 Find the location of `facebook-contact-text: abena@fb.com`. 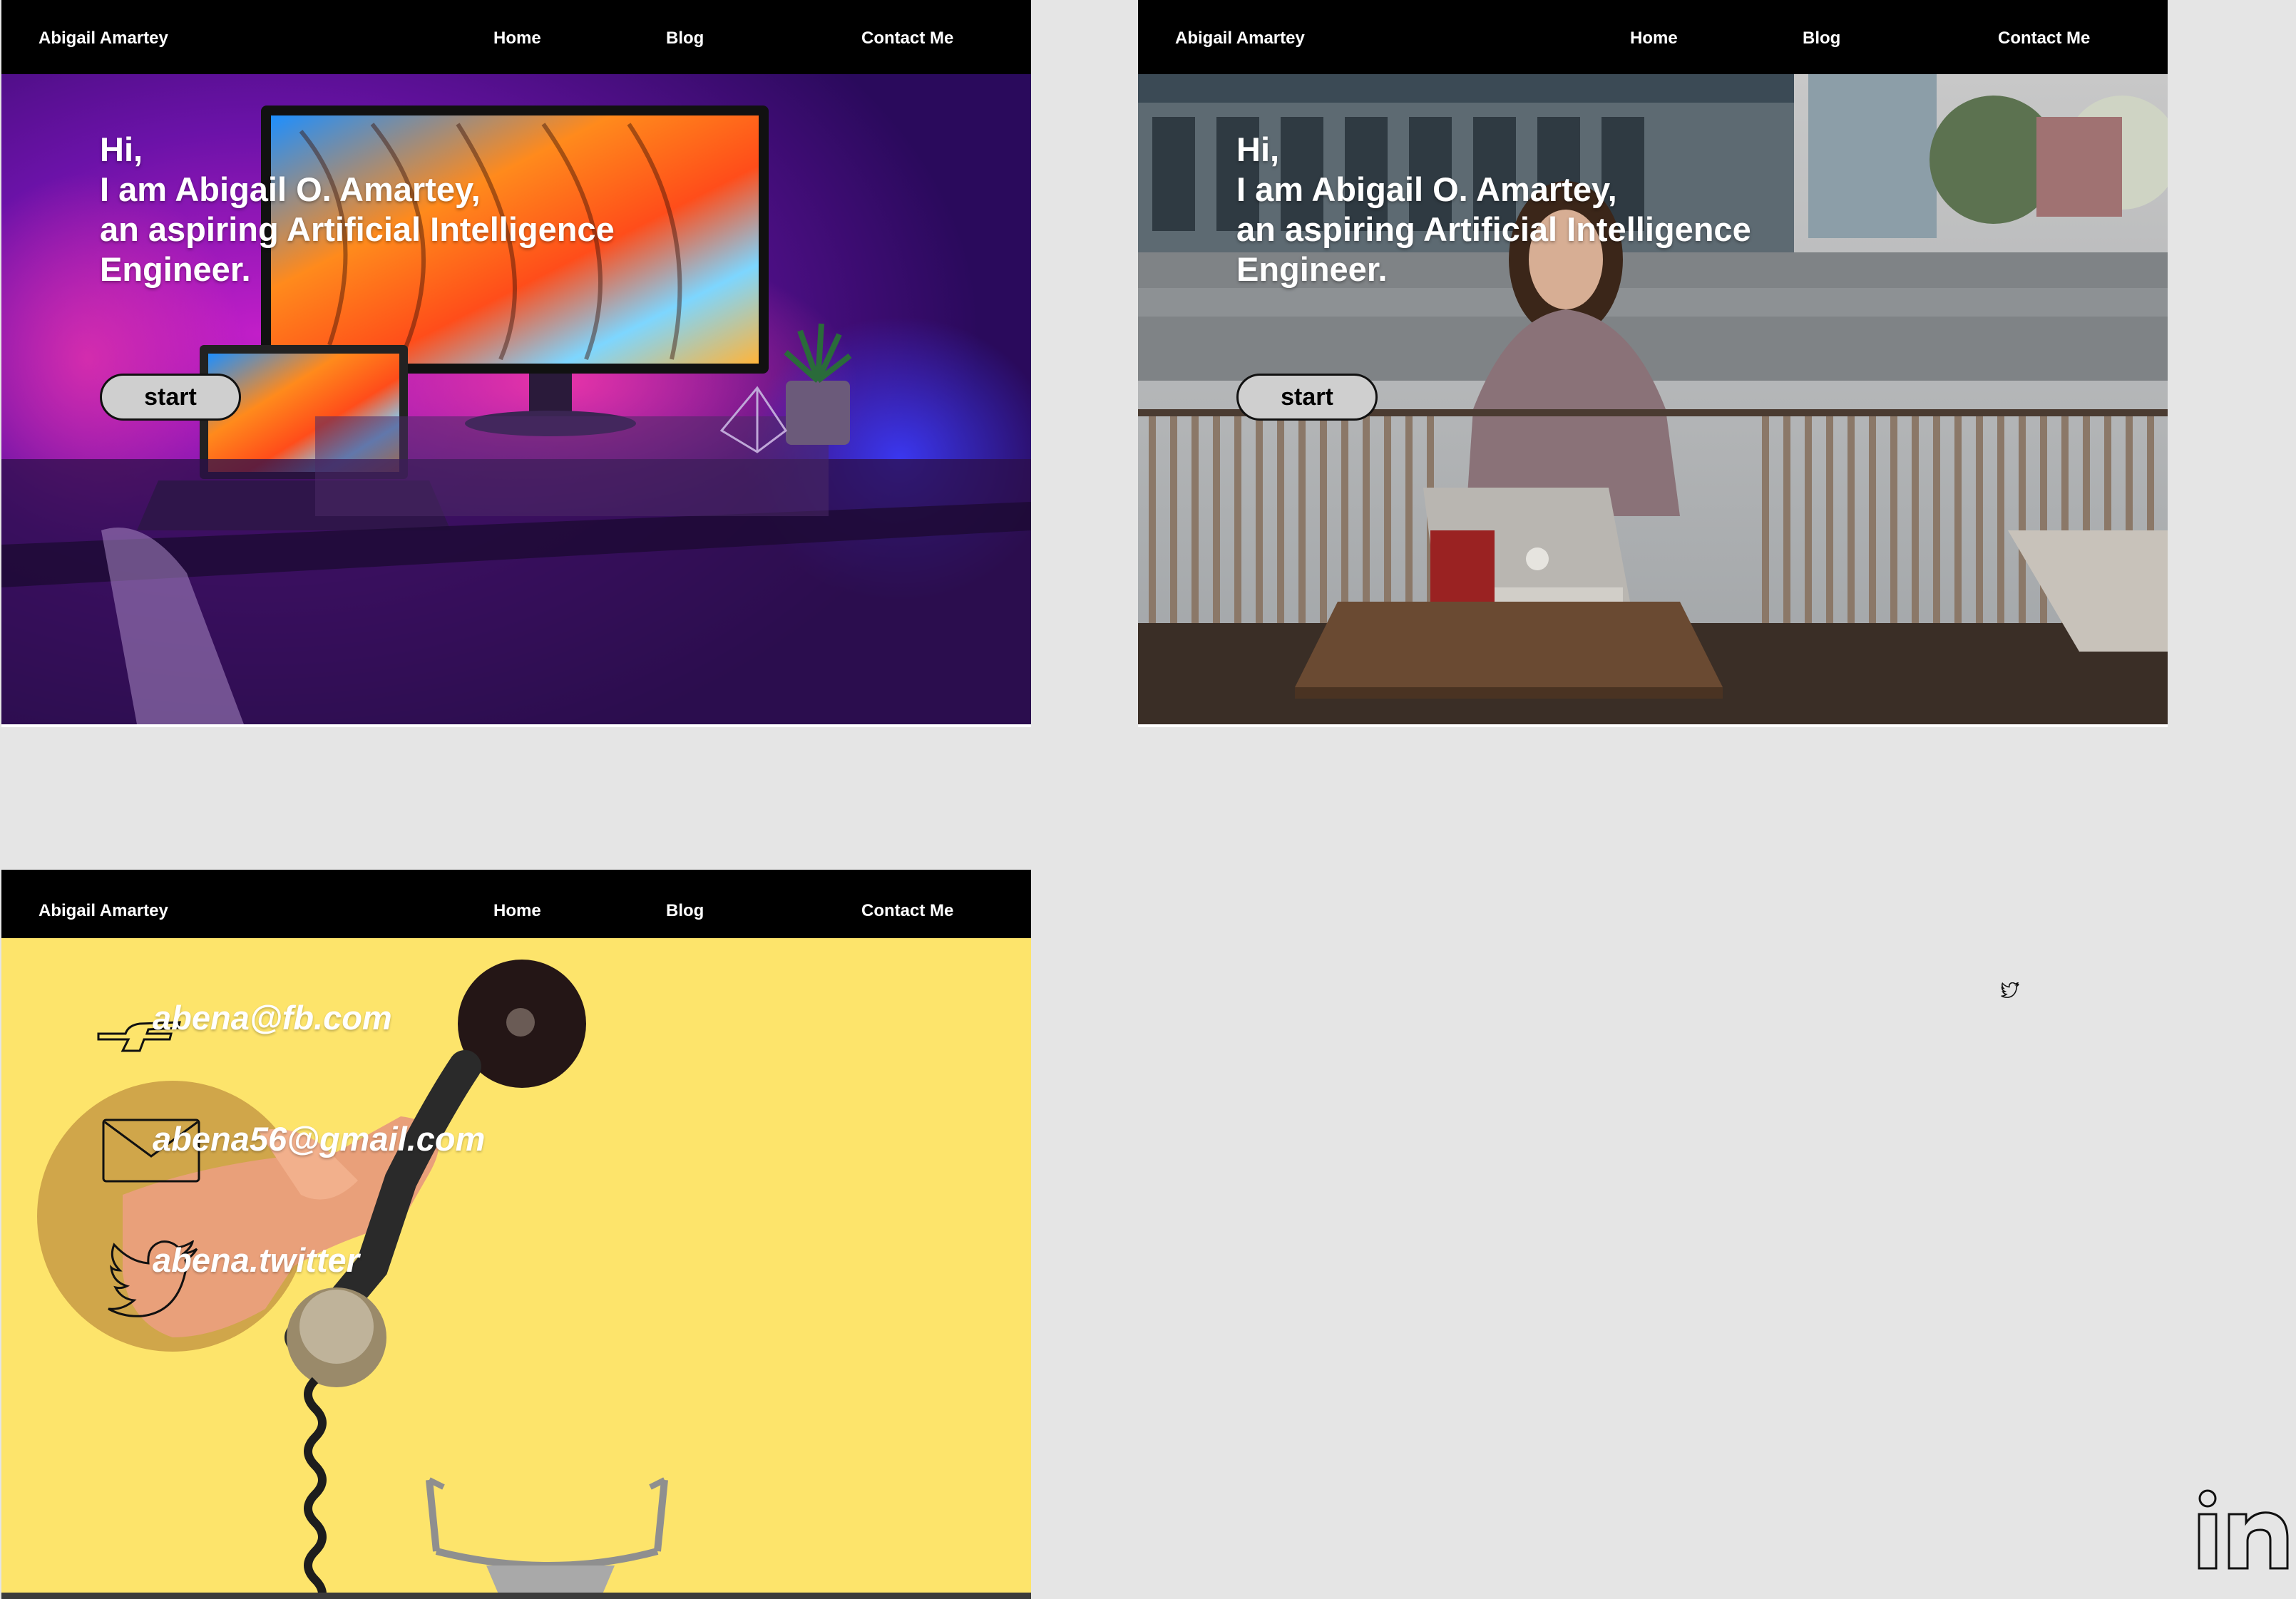

facebook-contact-text: abena@fb.com is located at coordinates (272, 1018).